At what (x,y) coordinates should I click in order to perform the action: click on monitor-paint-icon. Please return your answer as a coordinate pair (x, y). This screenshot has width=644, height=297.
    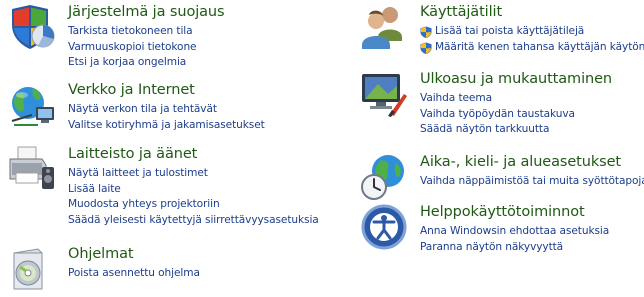
    Looking at the image, I should click on (384, 94).